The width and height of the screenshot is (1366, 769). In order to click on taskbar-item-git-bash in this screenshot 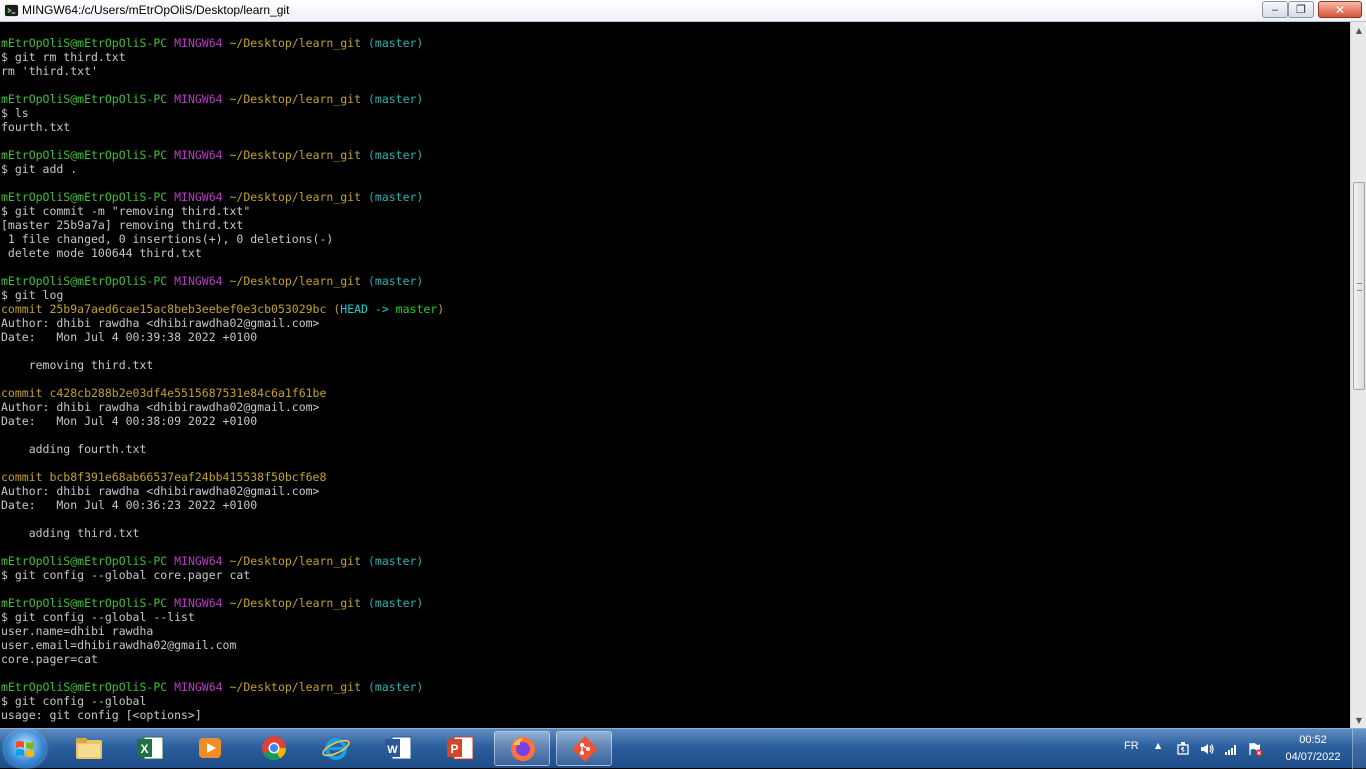, I will do `click(584, 748)`.